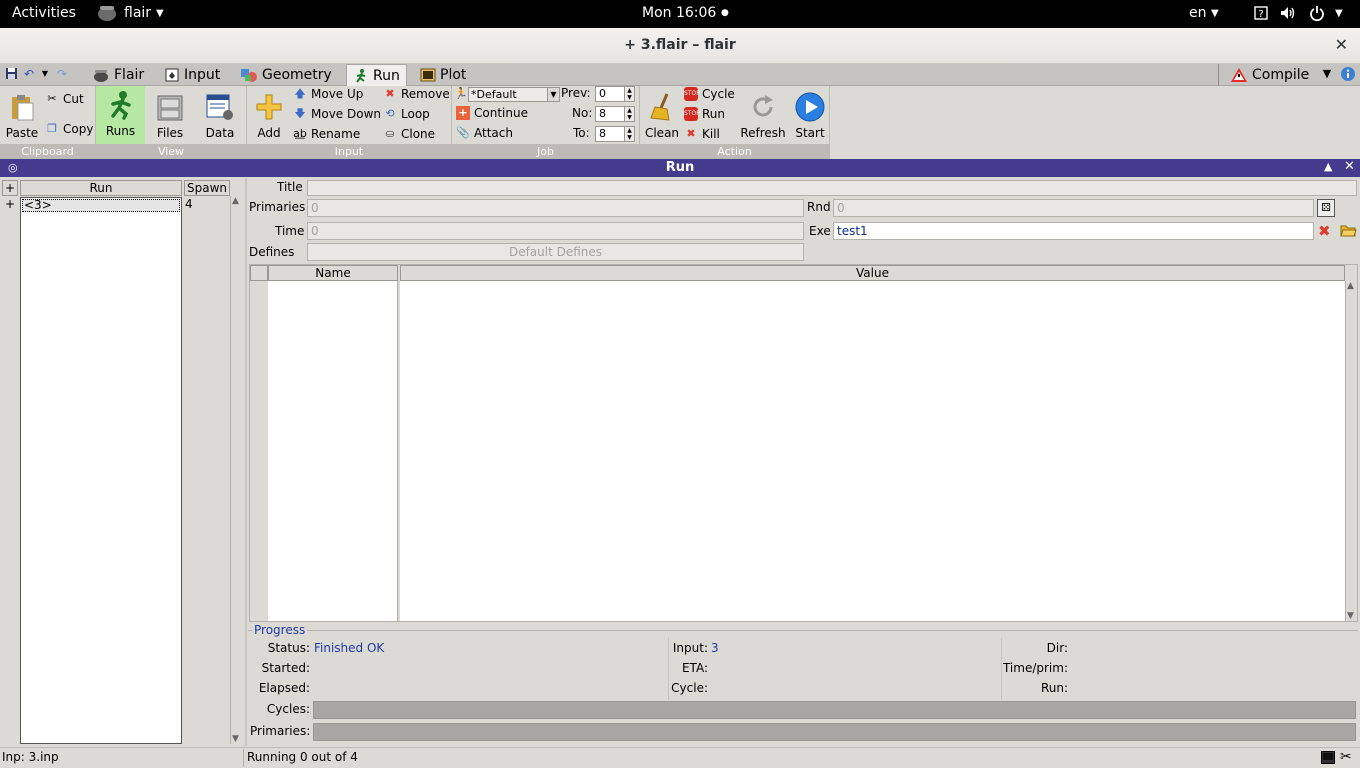  Describe the element at coordinates (1328, 759) in the screenshot. I see `terminal-icon` at that location.